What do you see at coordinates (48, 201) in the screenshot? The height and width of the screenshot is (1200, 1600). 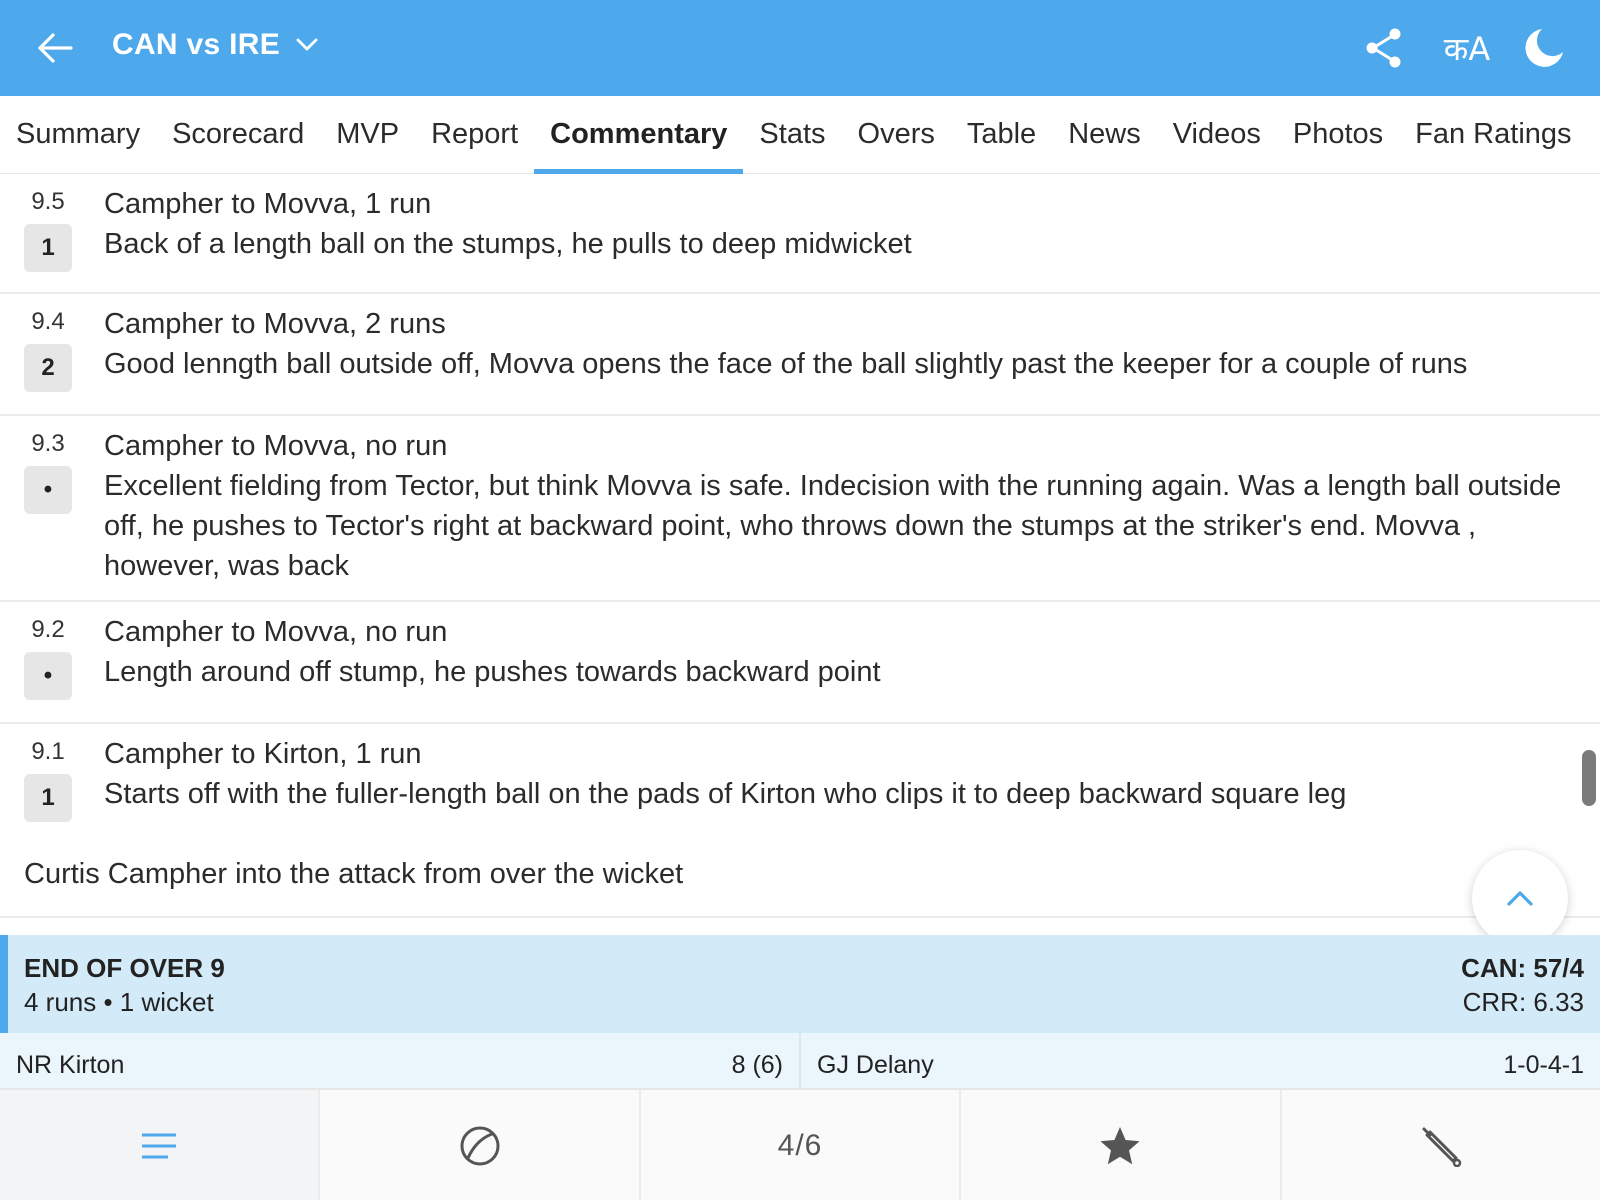 I see `over-number: 9.5` at bounding box center [48, 201].